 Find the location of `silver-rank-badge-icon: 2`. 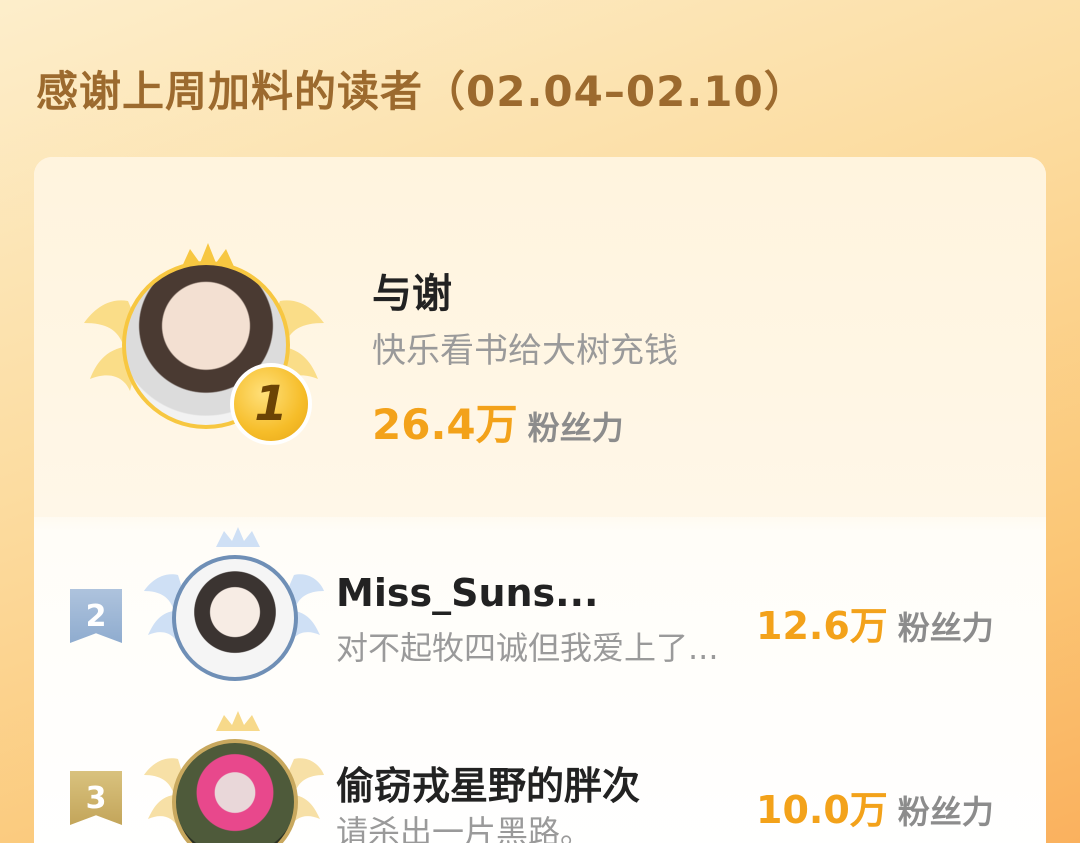

silver-rank-badge-icon: 2 is located at coordinates (96, 616).